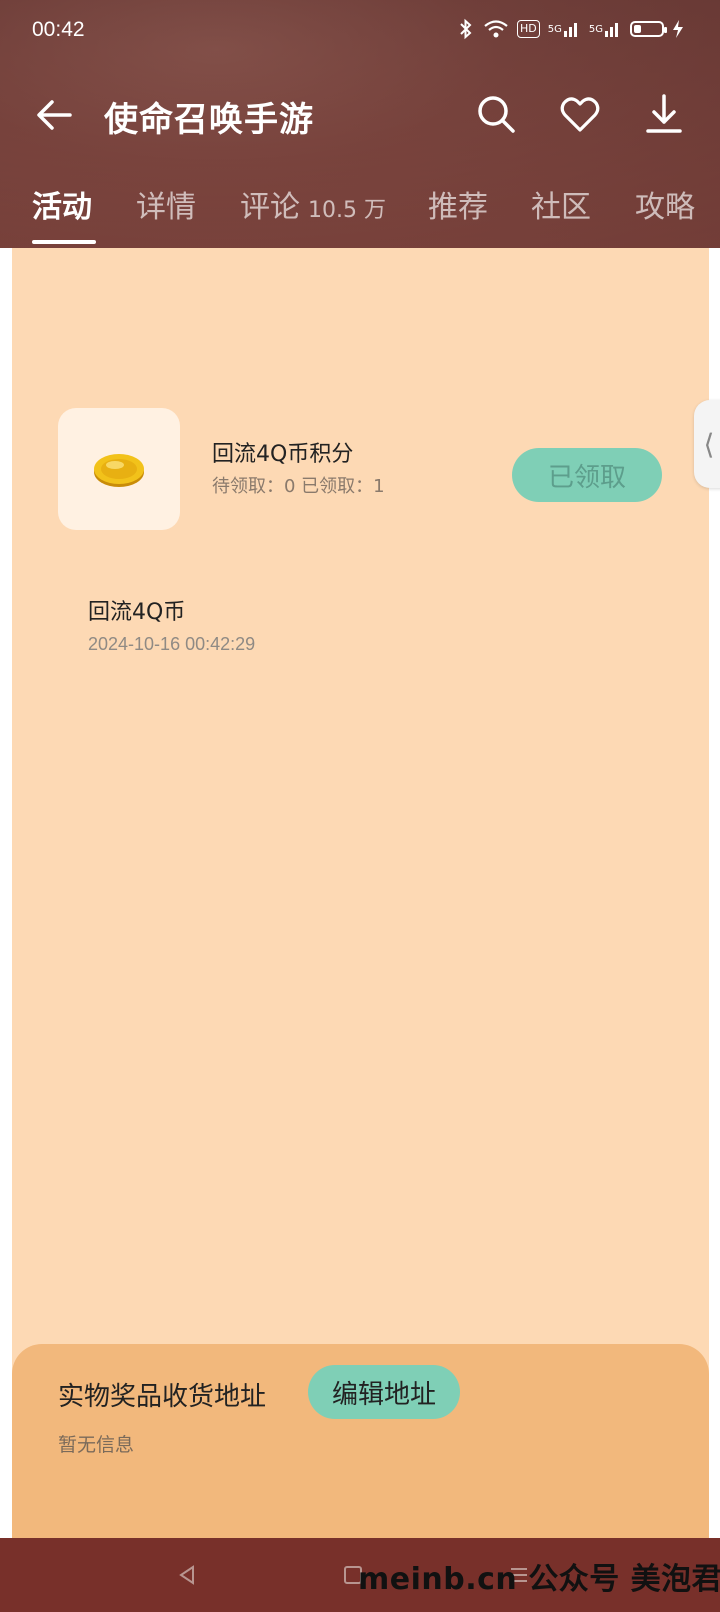 The image size is (720, 1612). I want to click on back-button, so click(55, 115).